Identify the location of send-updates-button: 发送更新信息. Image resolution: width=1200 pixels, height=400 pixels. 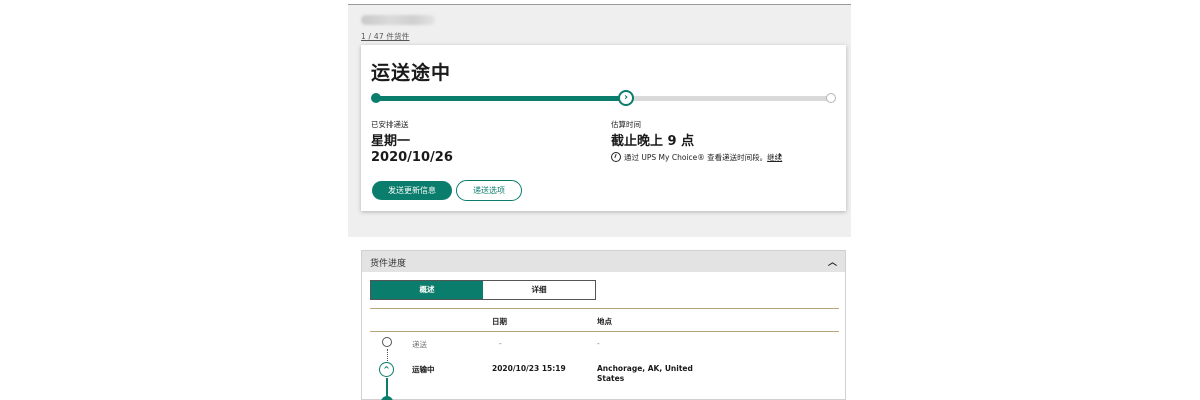
(412, 190).